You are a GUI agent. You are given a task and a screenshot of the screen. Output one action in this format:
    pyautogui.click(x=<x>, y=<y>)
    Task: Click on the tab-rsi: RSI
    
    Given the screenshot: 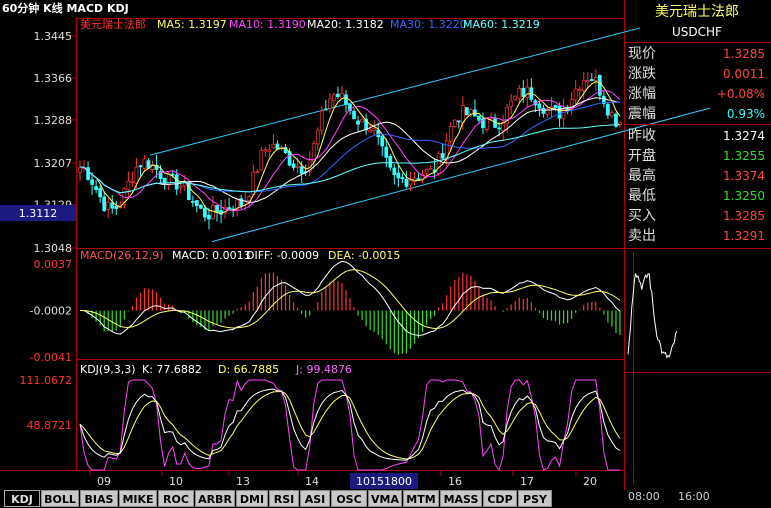 What is the action you would take?
    pyautogui.click(x=284, y=498)
    